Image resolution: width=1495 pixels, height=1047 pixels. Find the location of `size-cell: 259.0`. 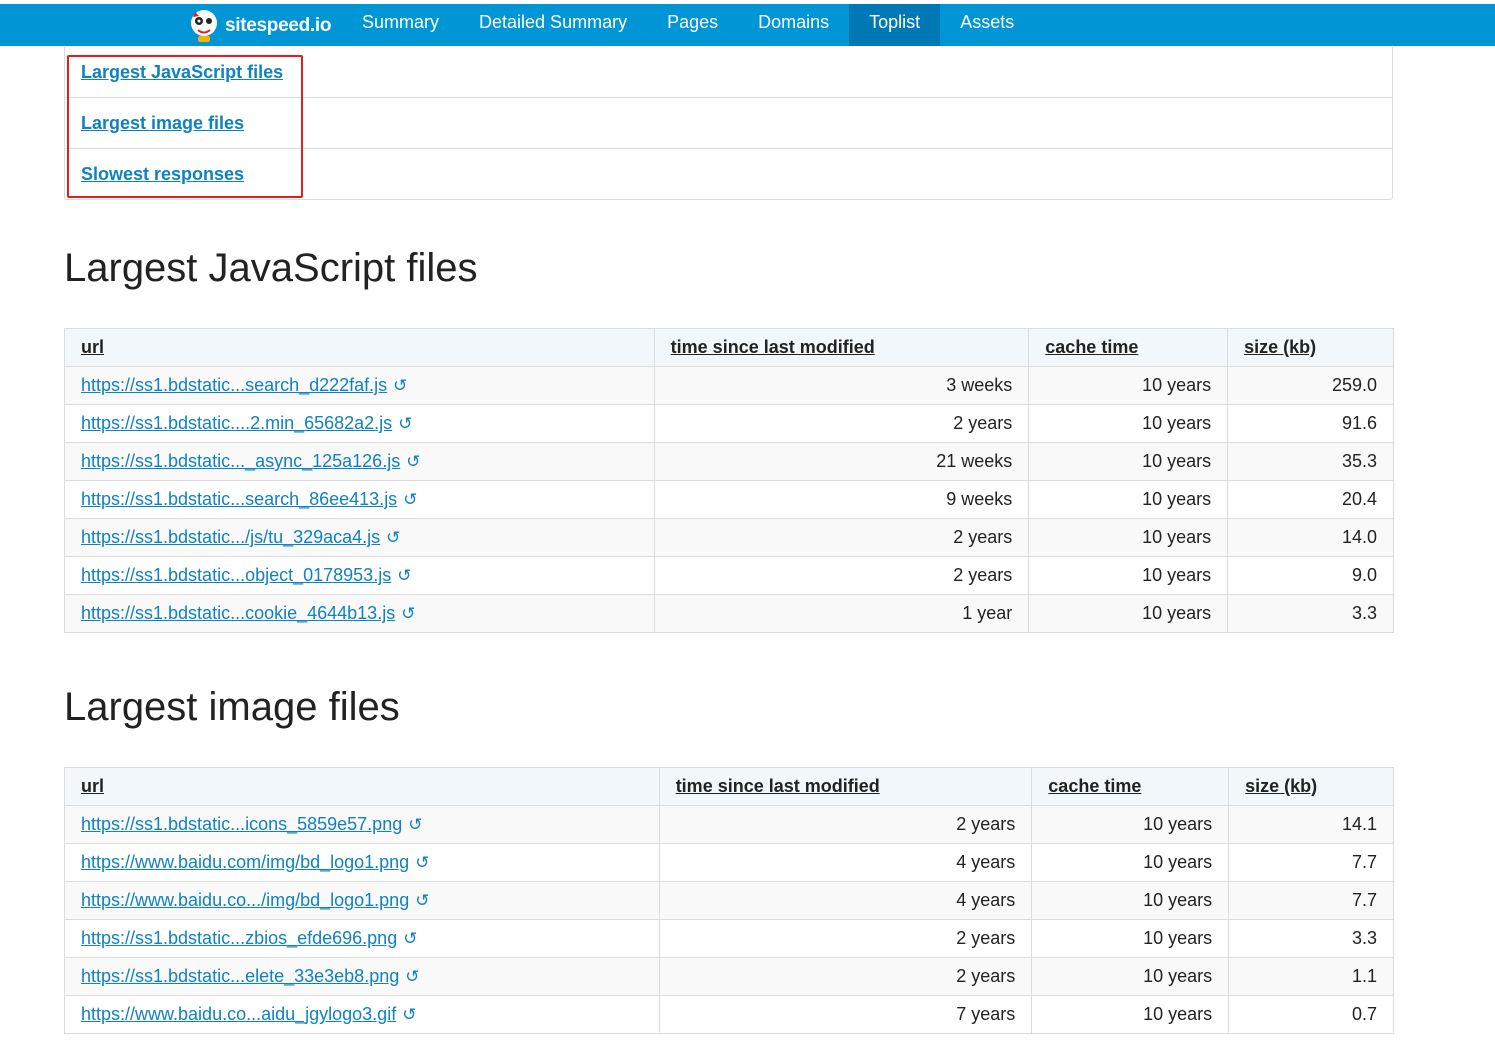

size-cell: 259.0 is located at coordinates (1310, 385).